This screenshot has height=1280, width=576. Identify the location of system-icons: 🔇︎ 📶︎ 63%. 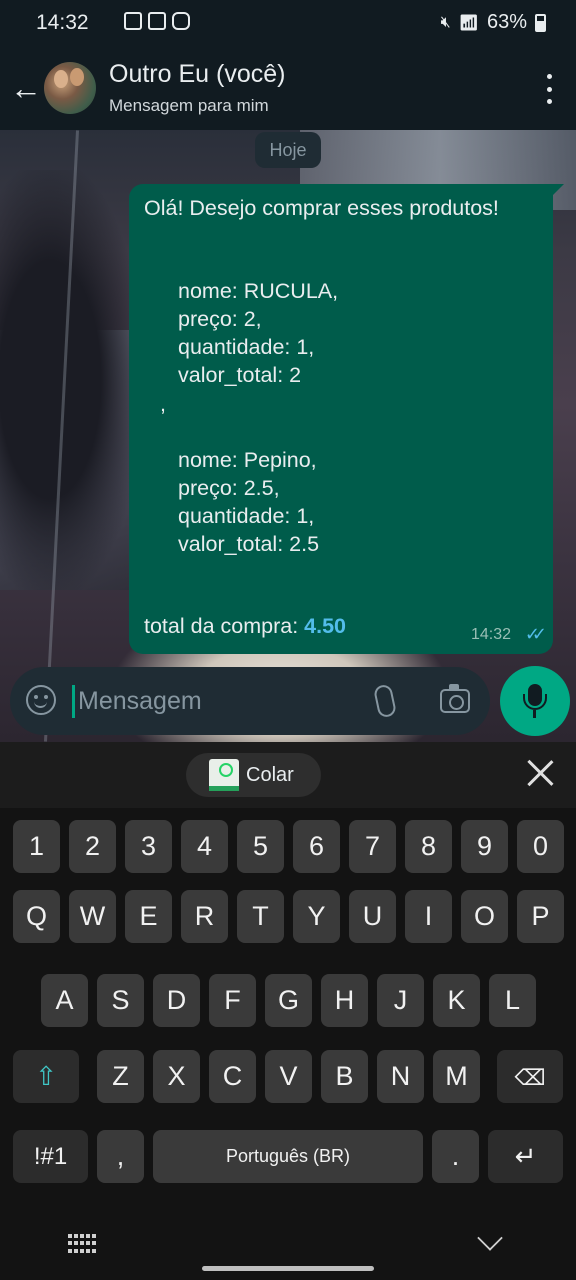
(493, 22).